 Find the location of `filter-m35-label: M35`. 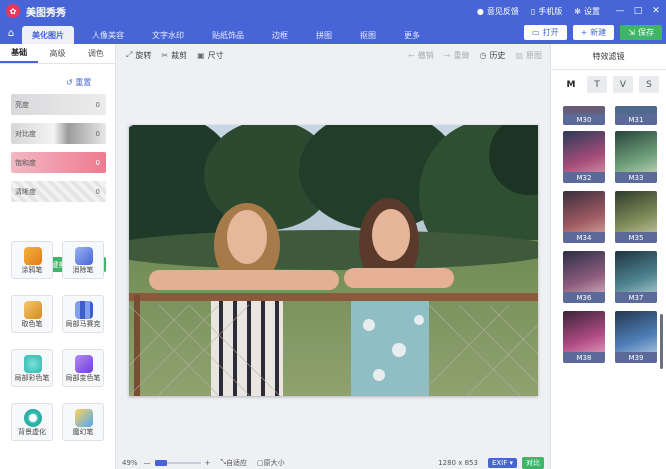

filter-m35-label: M35 is located at coordinates (636, 237).